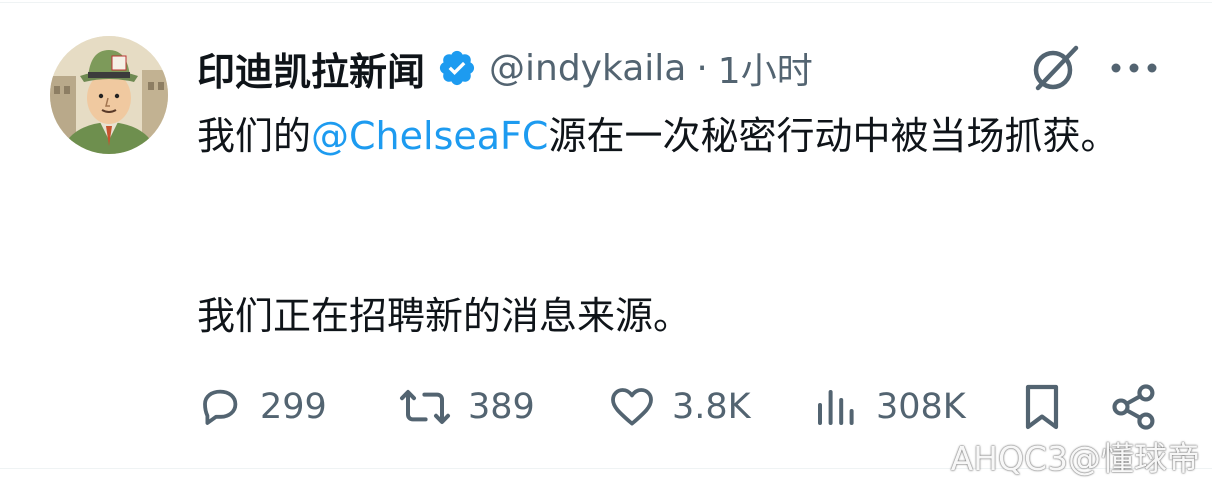 This screenshot has width=1212, height=486. What do you see at coordinates (109, 95) in the screenshot?
I see `avatar` at bounding box center [109, 95].